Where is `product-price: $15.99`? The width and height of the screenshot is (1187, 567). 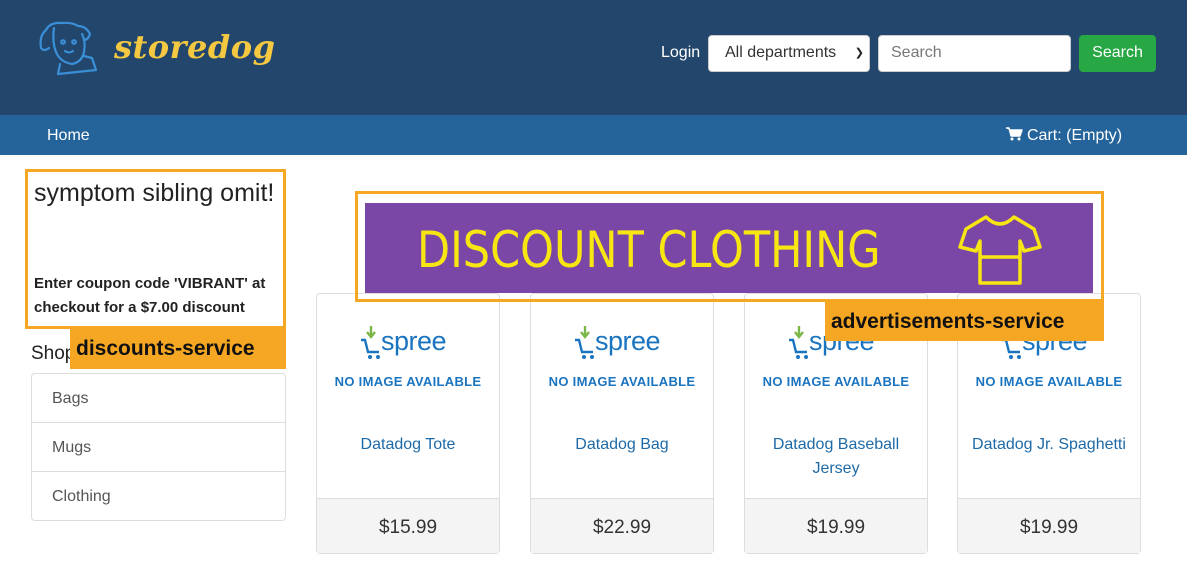 product-price: $15.99 is located at coordinates (408, 525).